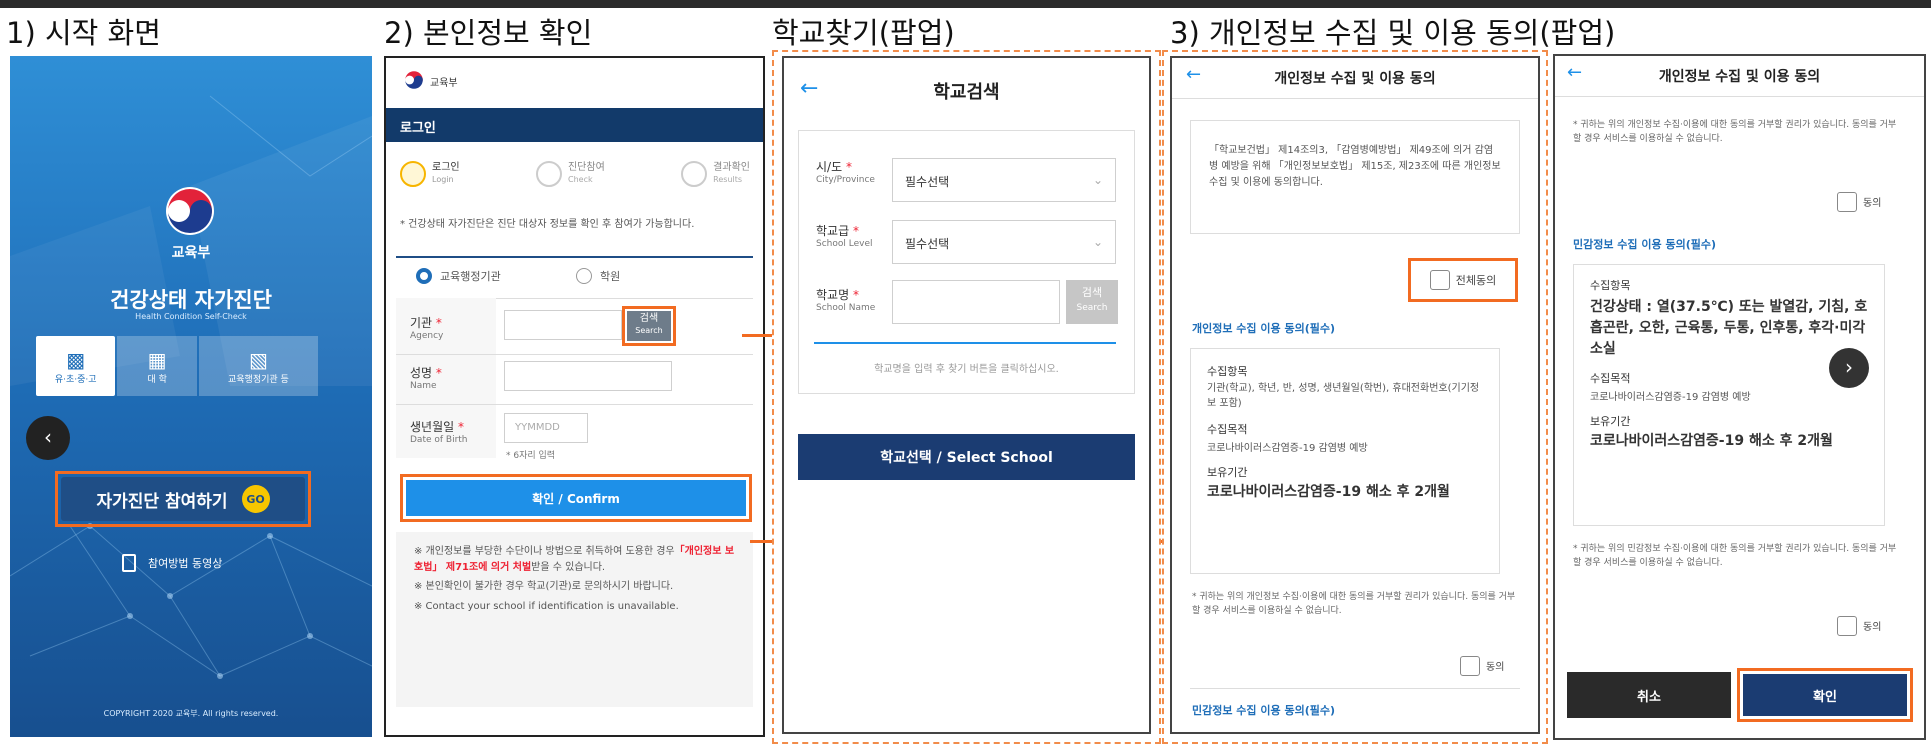 Image resolution: width=1931 pixels, height=747 pixels. Describe the element at coordinates (191, 713) in the screenshot. I see `copyright: COPYRIGHT 2020 교육부. All rights reserved.` at that location.